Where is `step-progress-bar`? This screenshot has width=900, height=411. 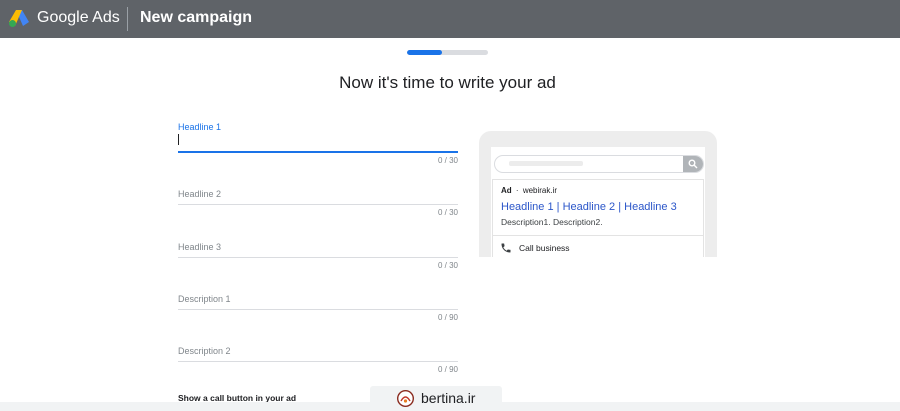
step-progress-bar is located at coordinates (447, 52).